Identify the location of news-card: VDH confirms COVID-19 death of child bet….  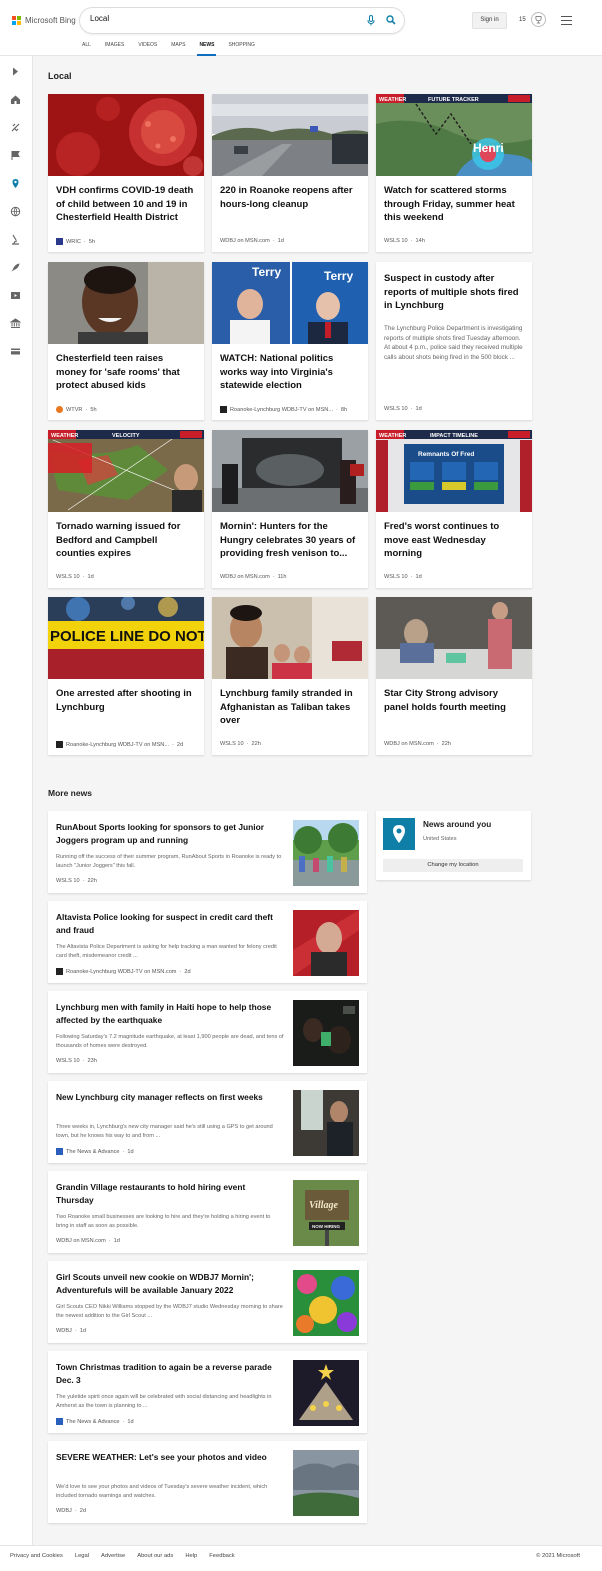
(126, 173).